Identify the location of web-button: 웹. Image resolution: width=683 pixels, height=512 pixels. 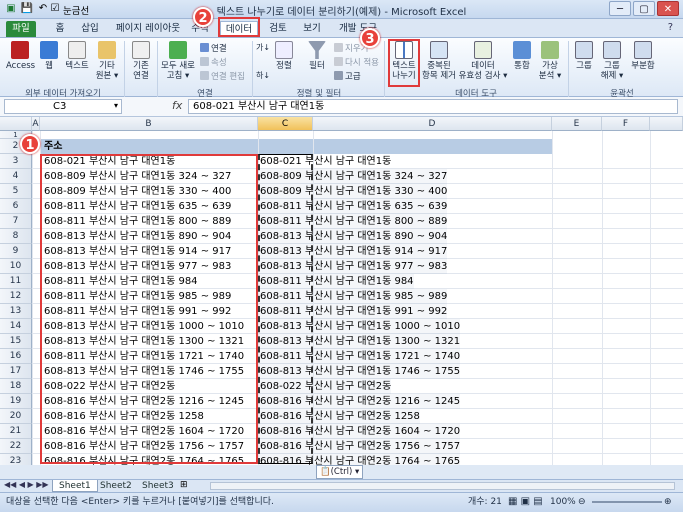
(49, 56).